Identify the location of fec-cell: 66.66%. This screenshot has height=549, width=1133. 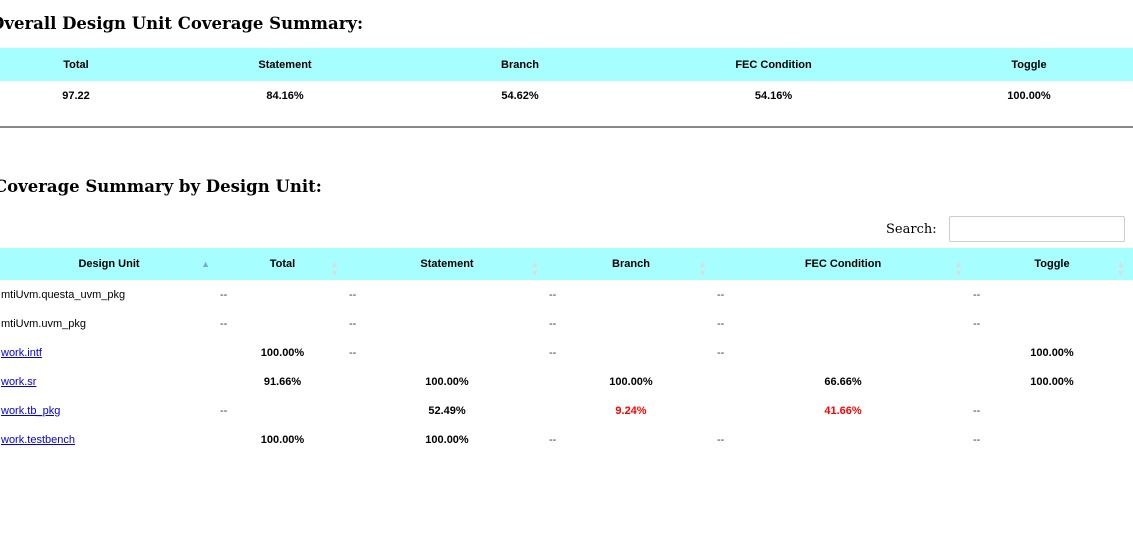
(843, 381).